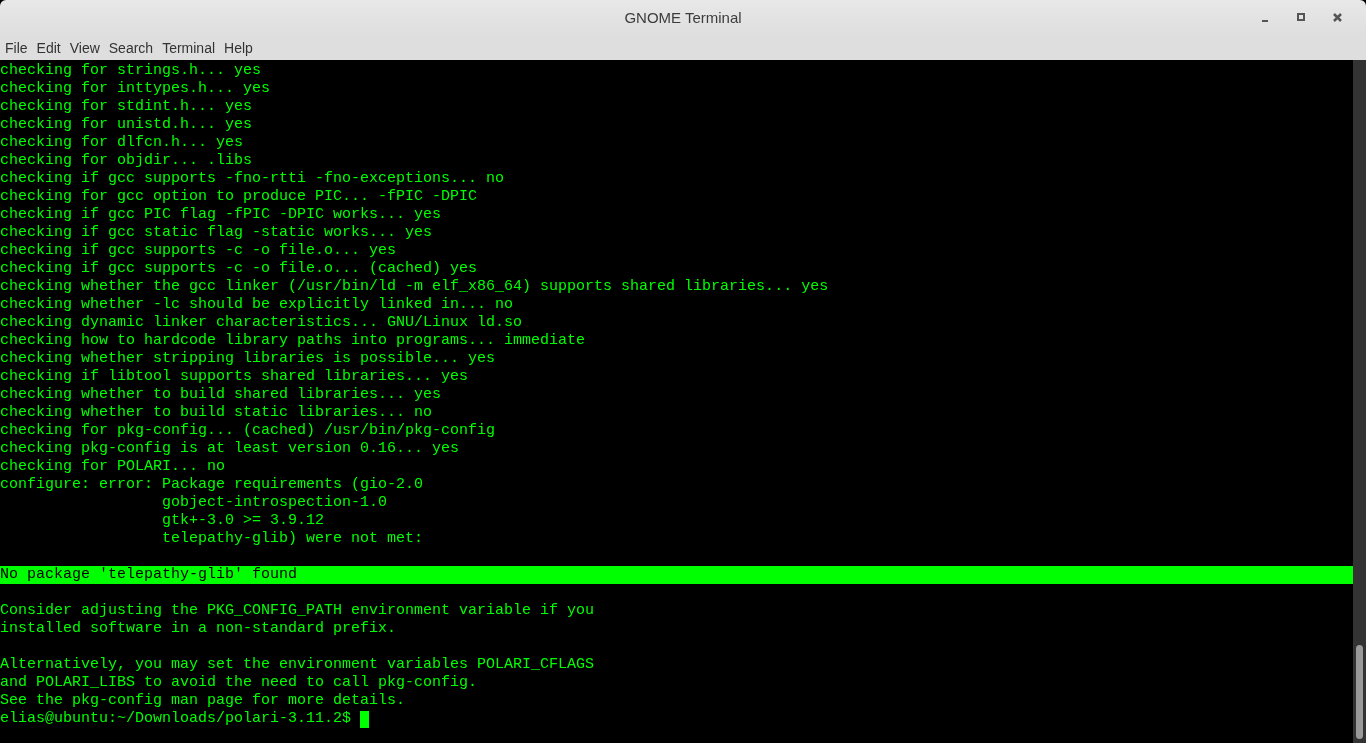 The height and width of the screenshot is (743, 1366). I want to click on output-line: installed software in a non-standard prefix., so click(198, 629).